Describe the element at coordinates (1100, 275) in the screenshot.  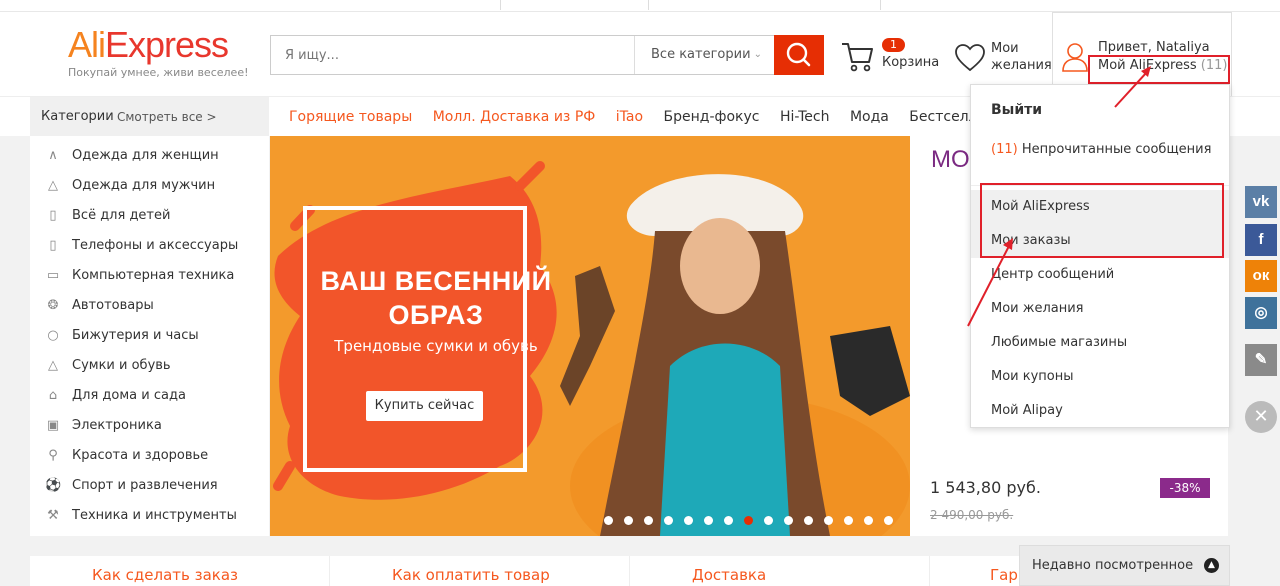
I see `menu-item-message-center: Центр сообщений` at that location.